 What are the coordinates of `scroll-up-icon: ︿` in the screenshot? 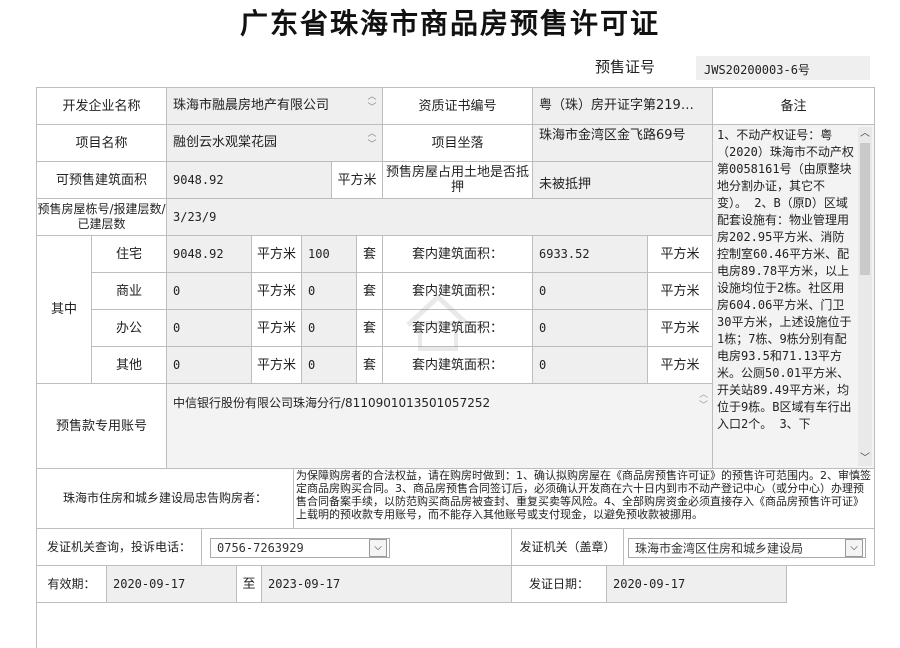 It's located at (865, 134).